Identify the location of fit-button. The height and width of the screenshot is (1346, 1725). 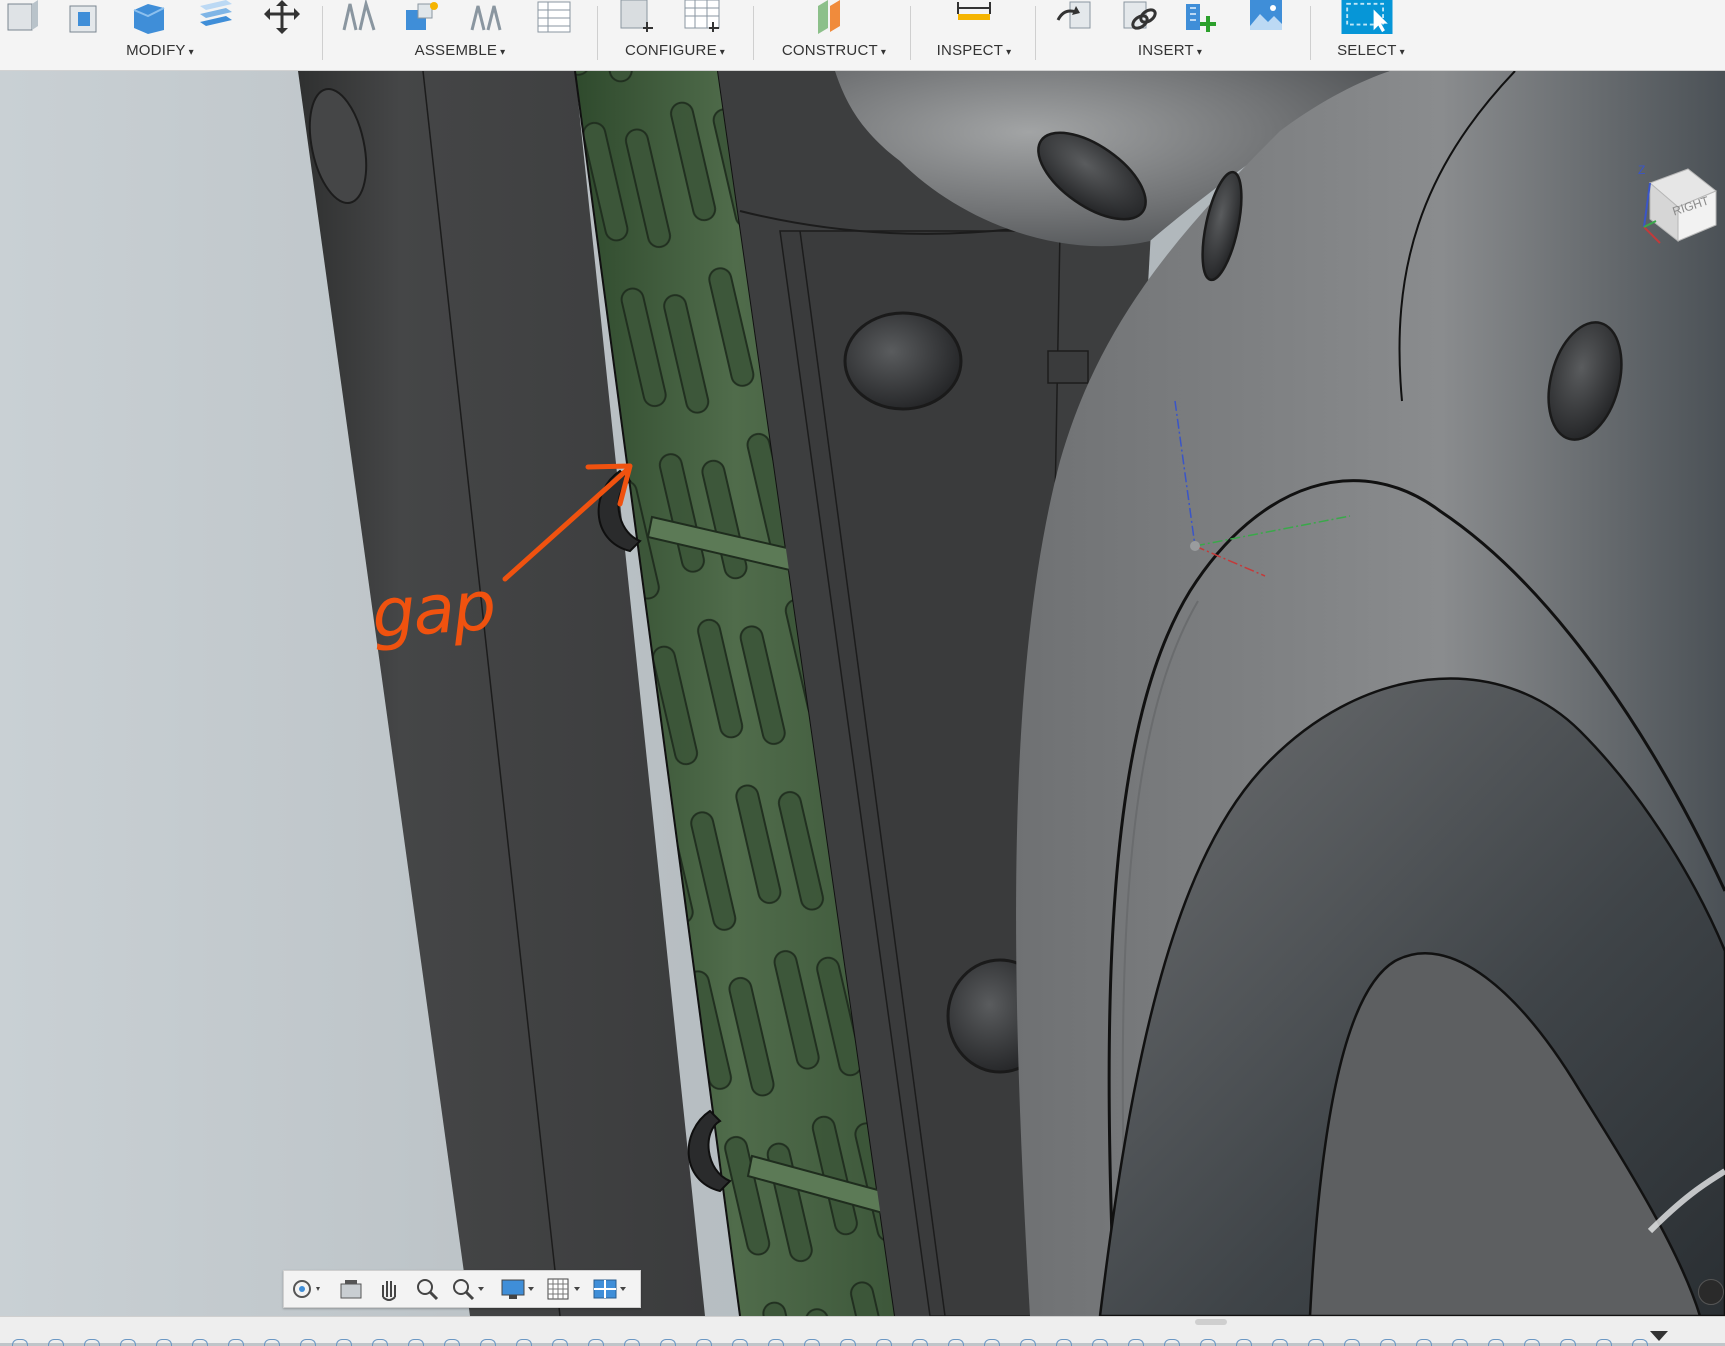
(466, 1289).